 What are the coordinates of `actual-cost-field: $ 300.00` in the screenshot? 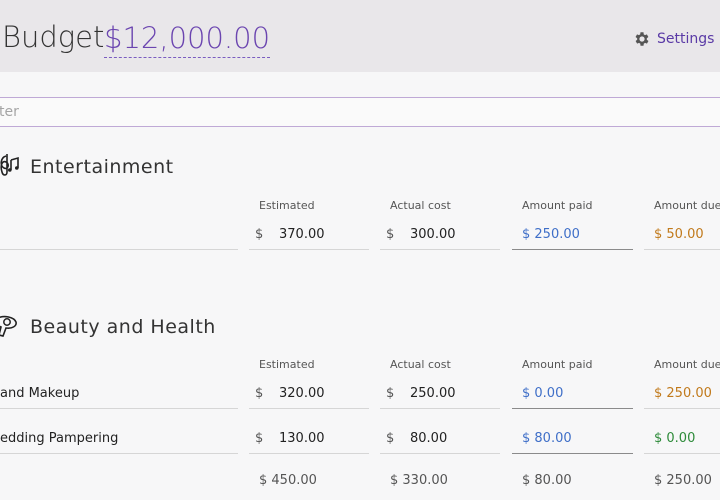 It's located at (440, 234).